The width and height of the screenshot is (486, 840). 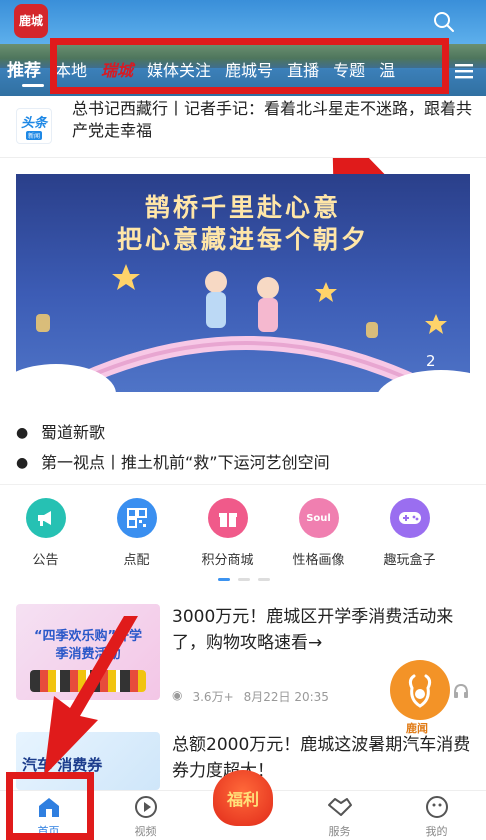 What do you see at coordinates (24, 71) in the screenshot?
I see `tab-recommend: 推荐` at bounding box center [24, 71].